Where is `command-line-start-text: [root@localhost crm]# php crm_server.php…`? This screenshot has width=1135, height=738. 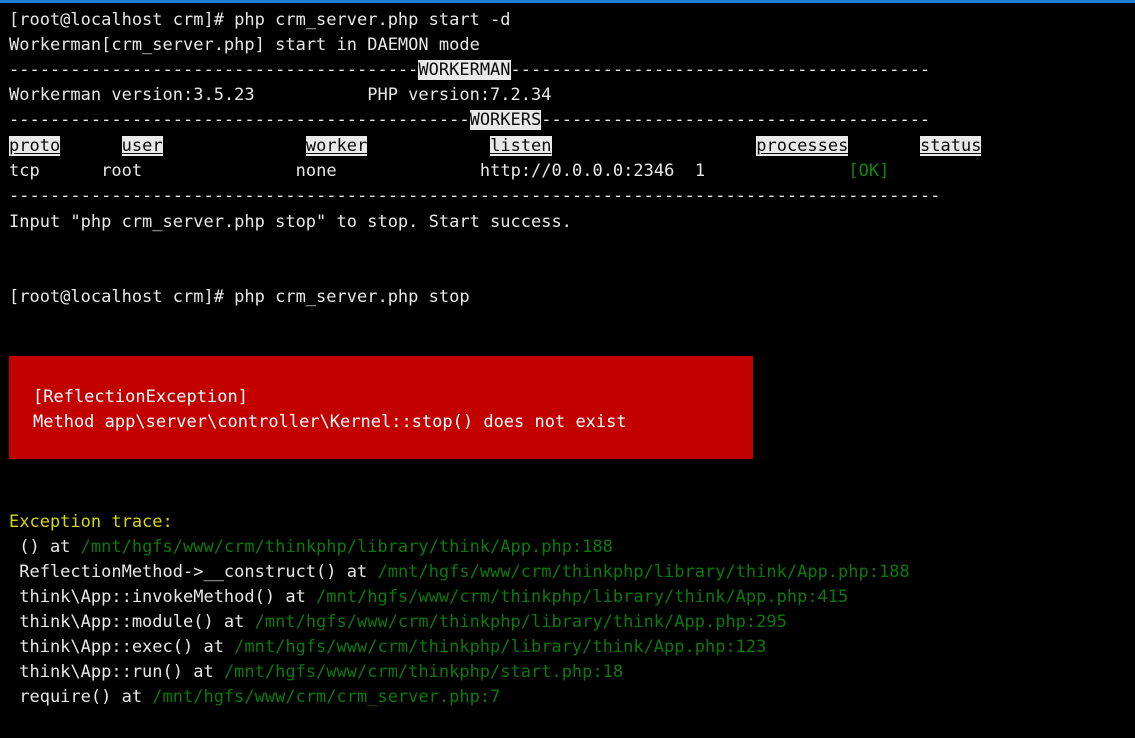 command-line-start-text: [root@localhost crm]# php crm_server.php… is located at coordinates (260, 20).